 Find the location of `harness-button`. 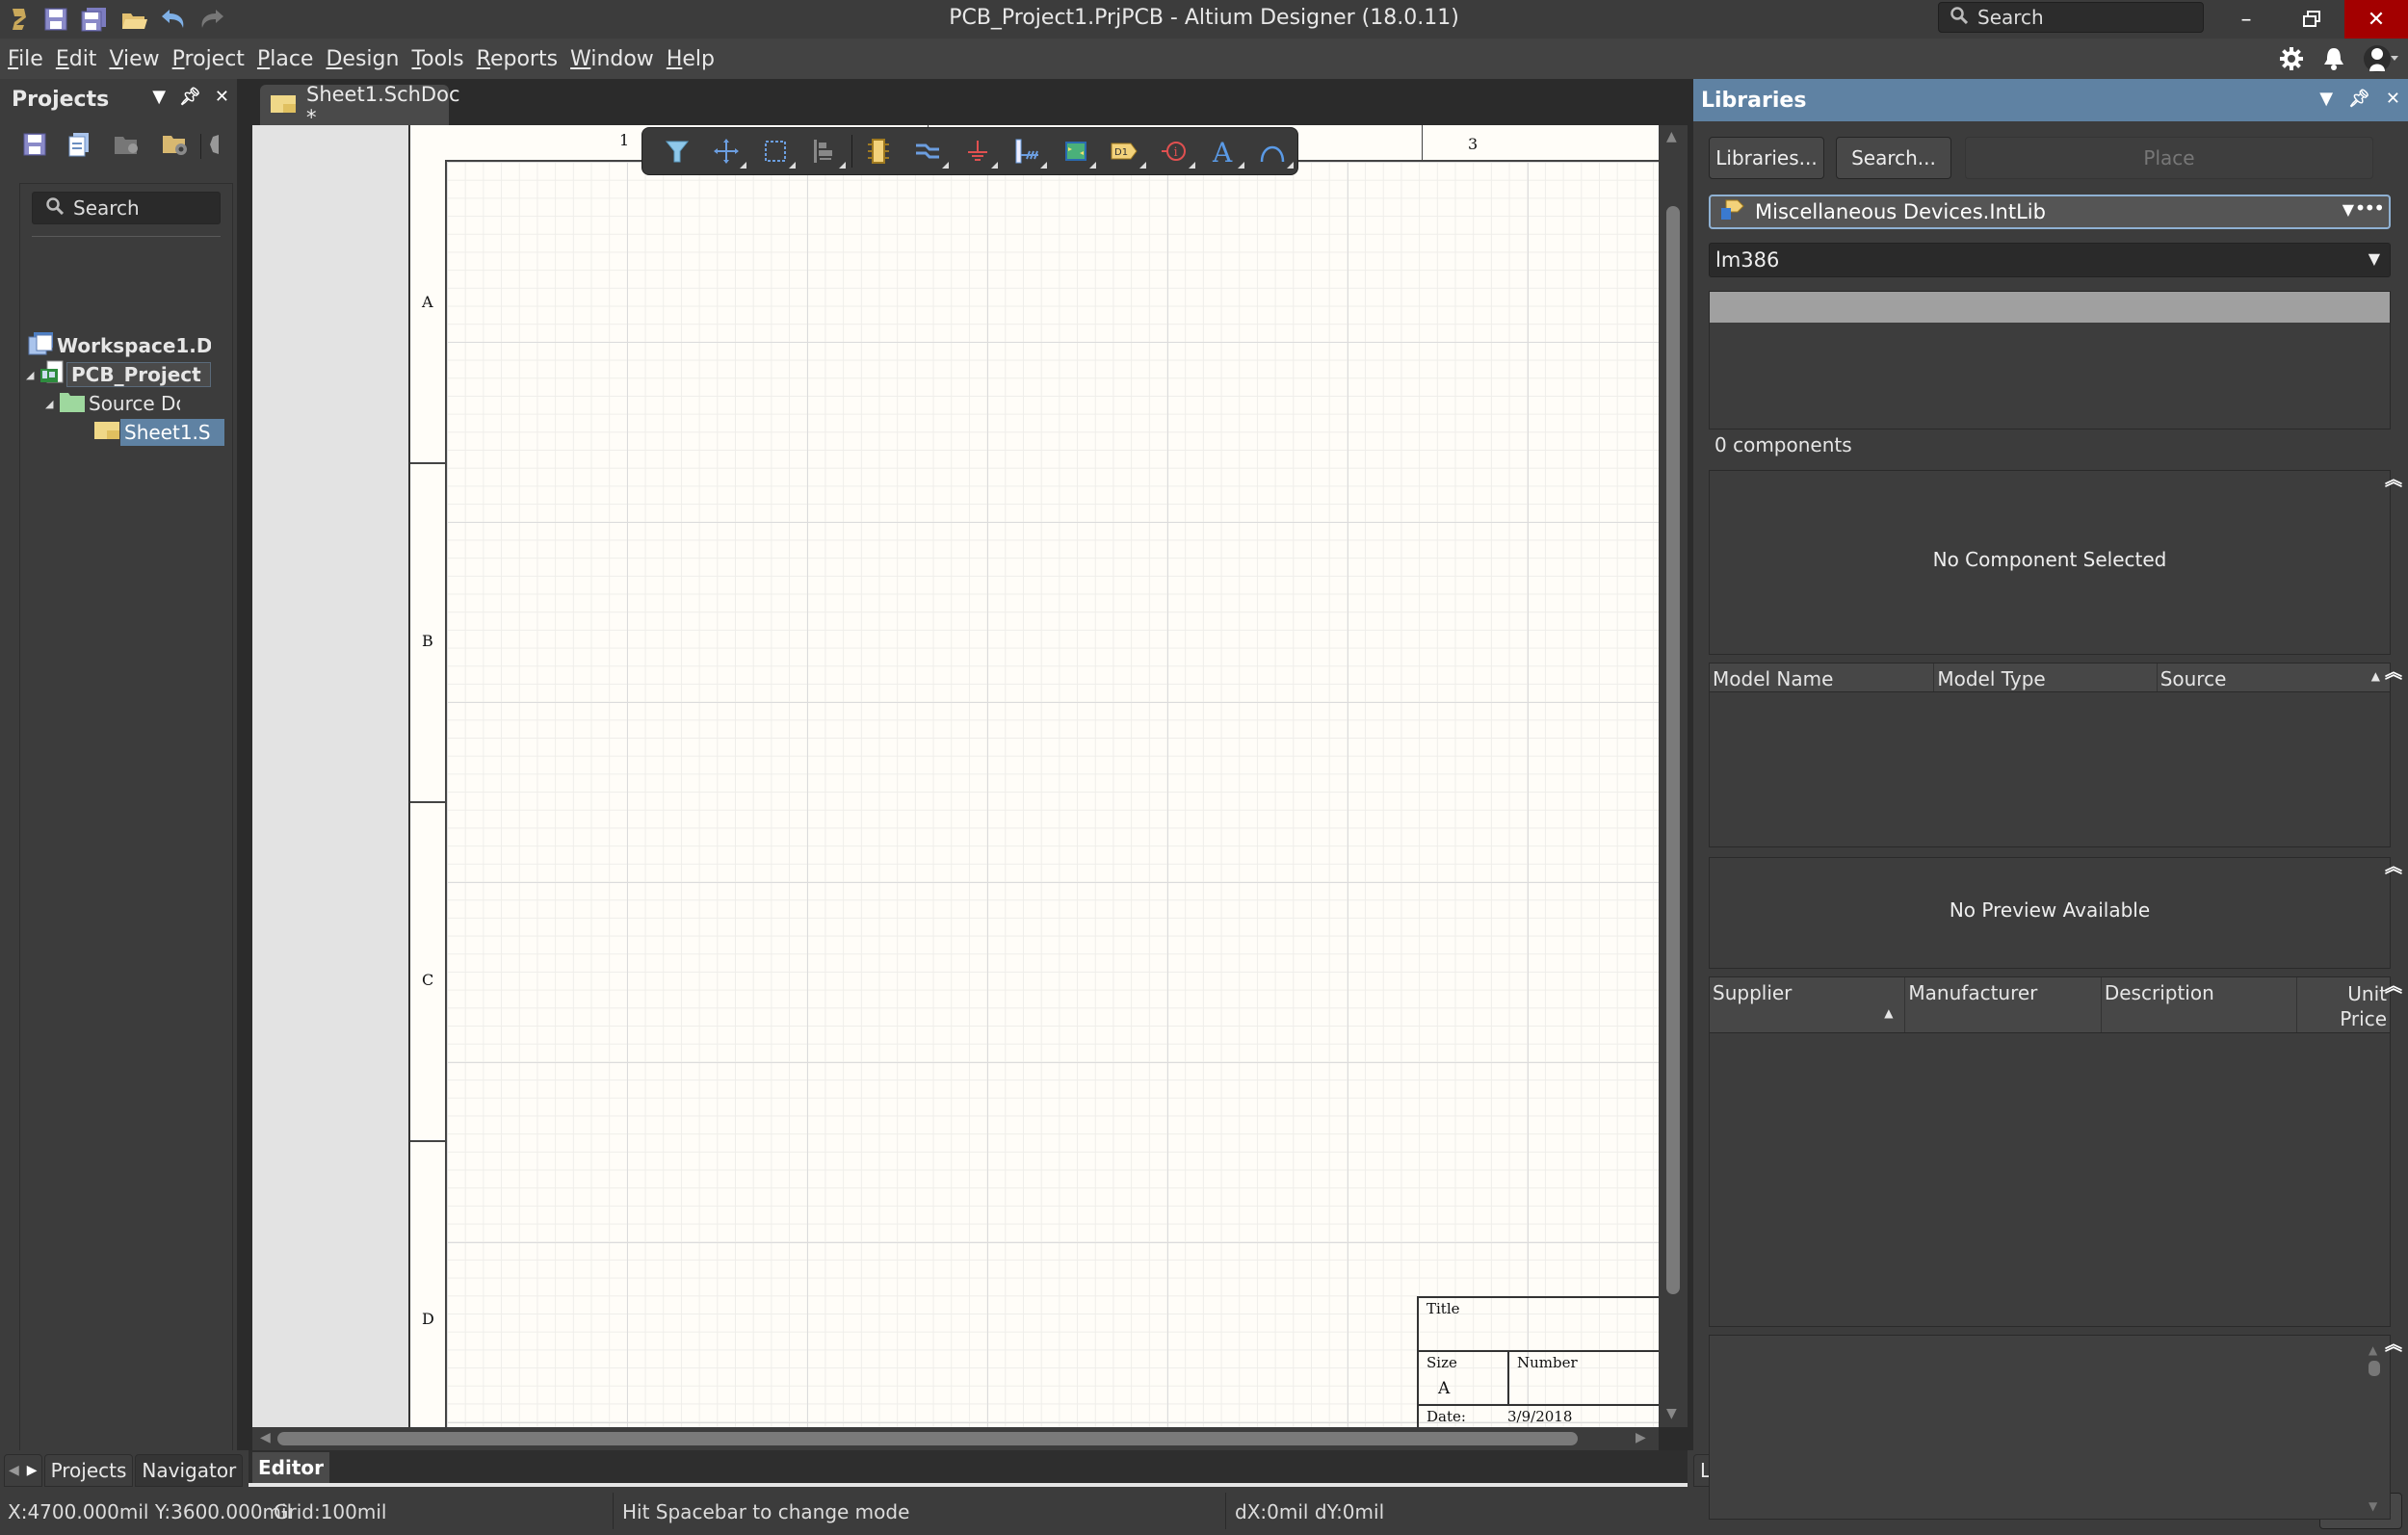

harness-button is located at coordinates (1026, 151).